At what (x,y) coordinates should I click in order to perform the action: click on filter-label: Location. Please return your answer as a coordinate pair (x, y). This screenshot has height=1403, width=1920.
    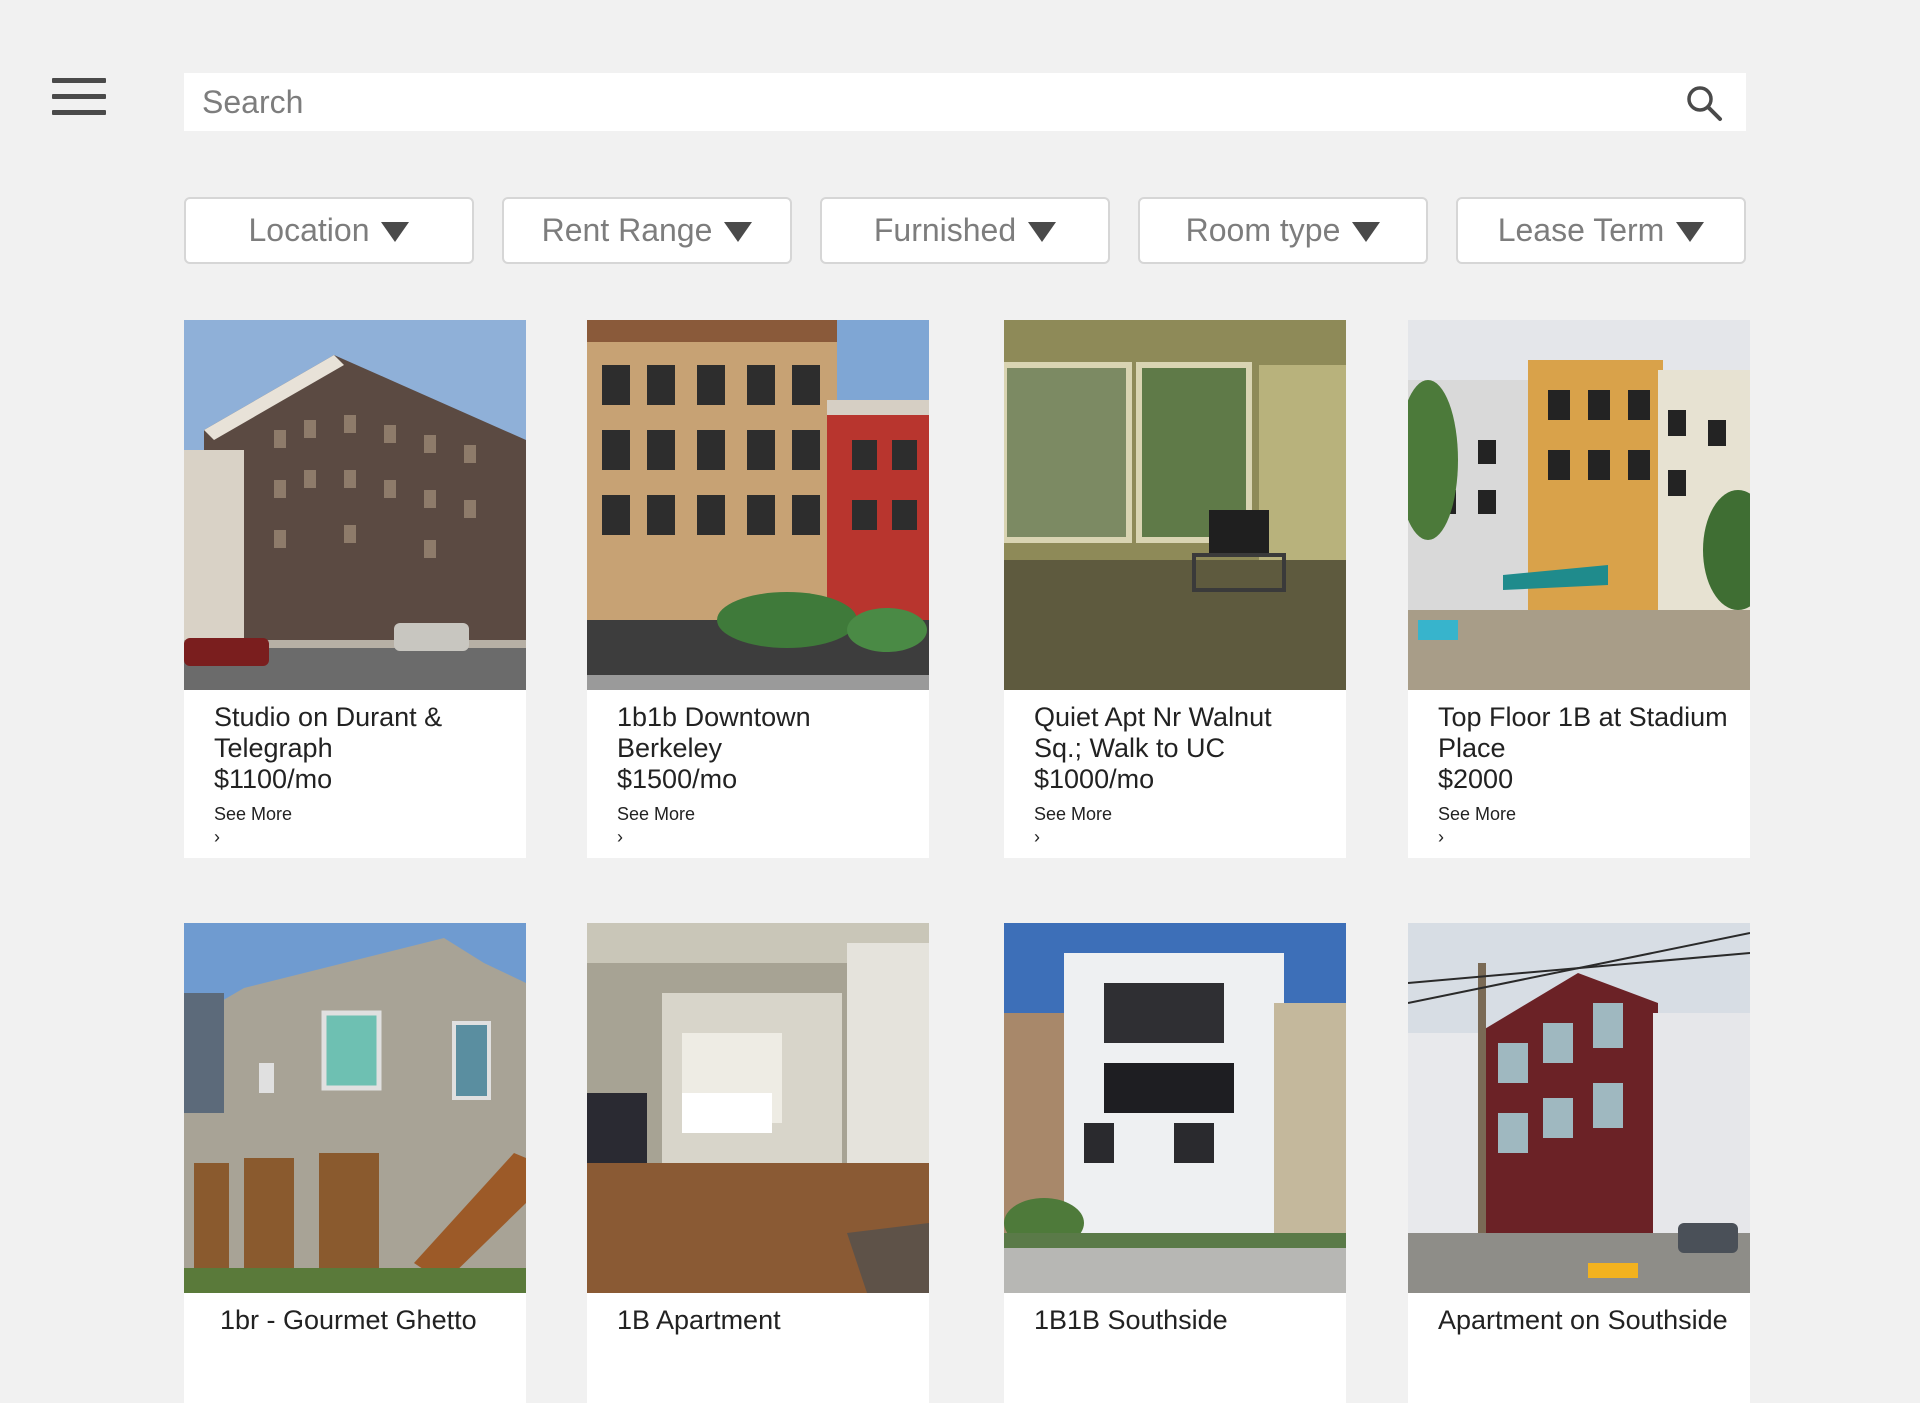
    Looking at the image, I should click on (309, 230).